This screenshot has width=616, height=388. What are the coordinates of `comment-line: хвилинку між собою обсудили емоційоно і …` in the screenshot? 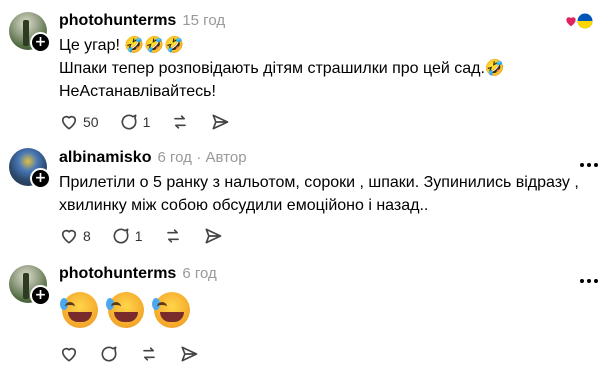 It's located at (244, 205).